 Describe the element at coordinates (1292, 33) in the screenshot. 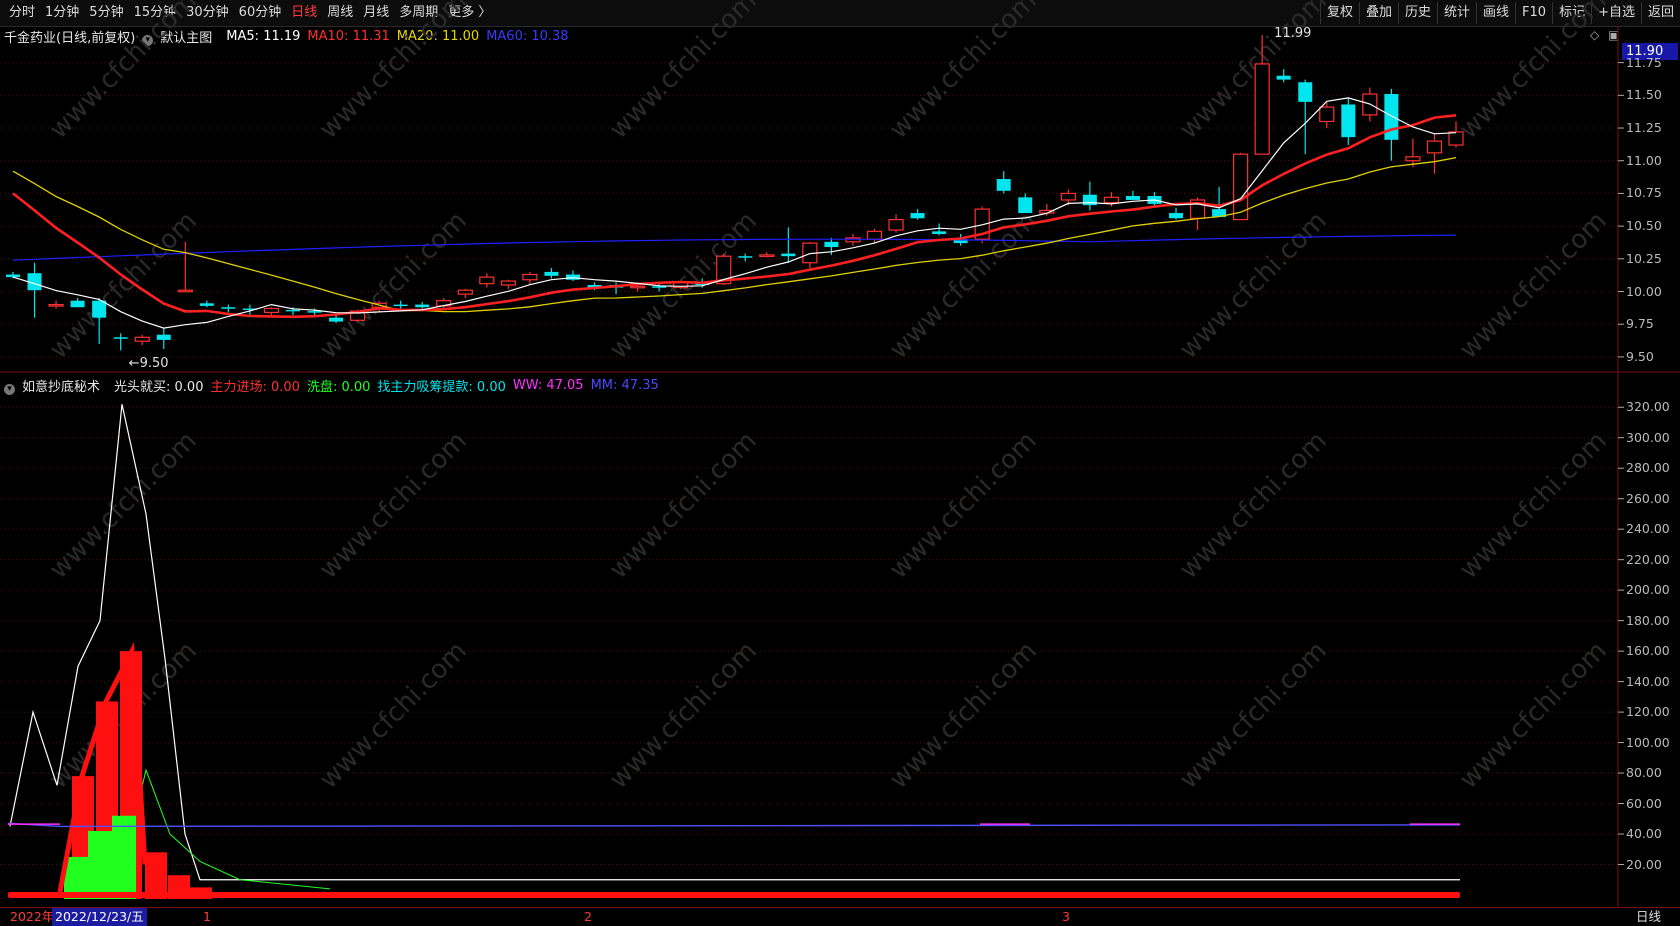

I see `high-price-label: 11.99` at that location.